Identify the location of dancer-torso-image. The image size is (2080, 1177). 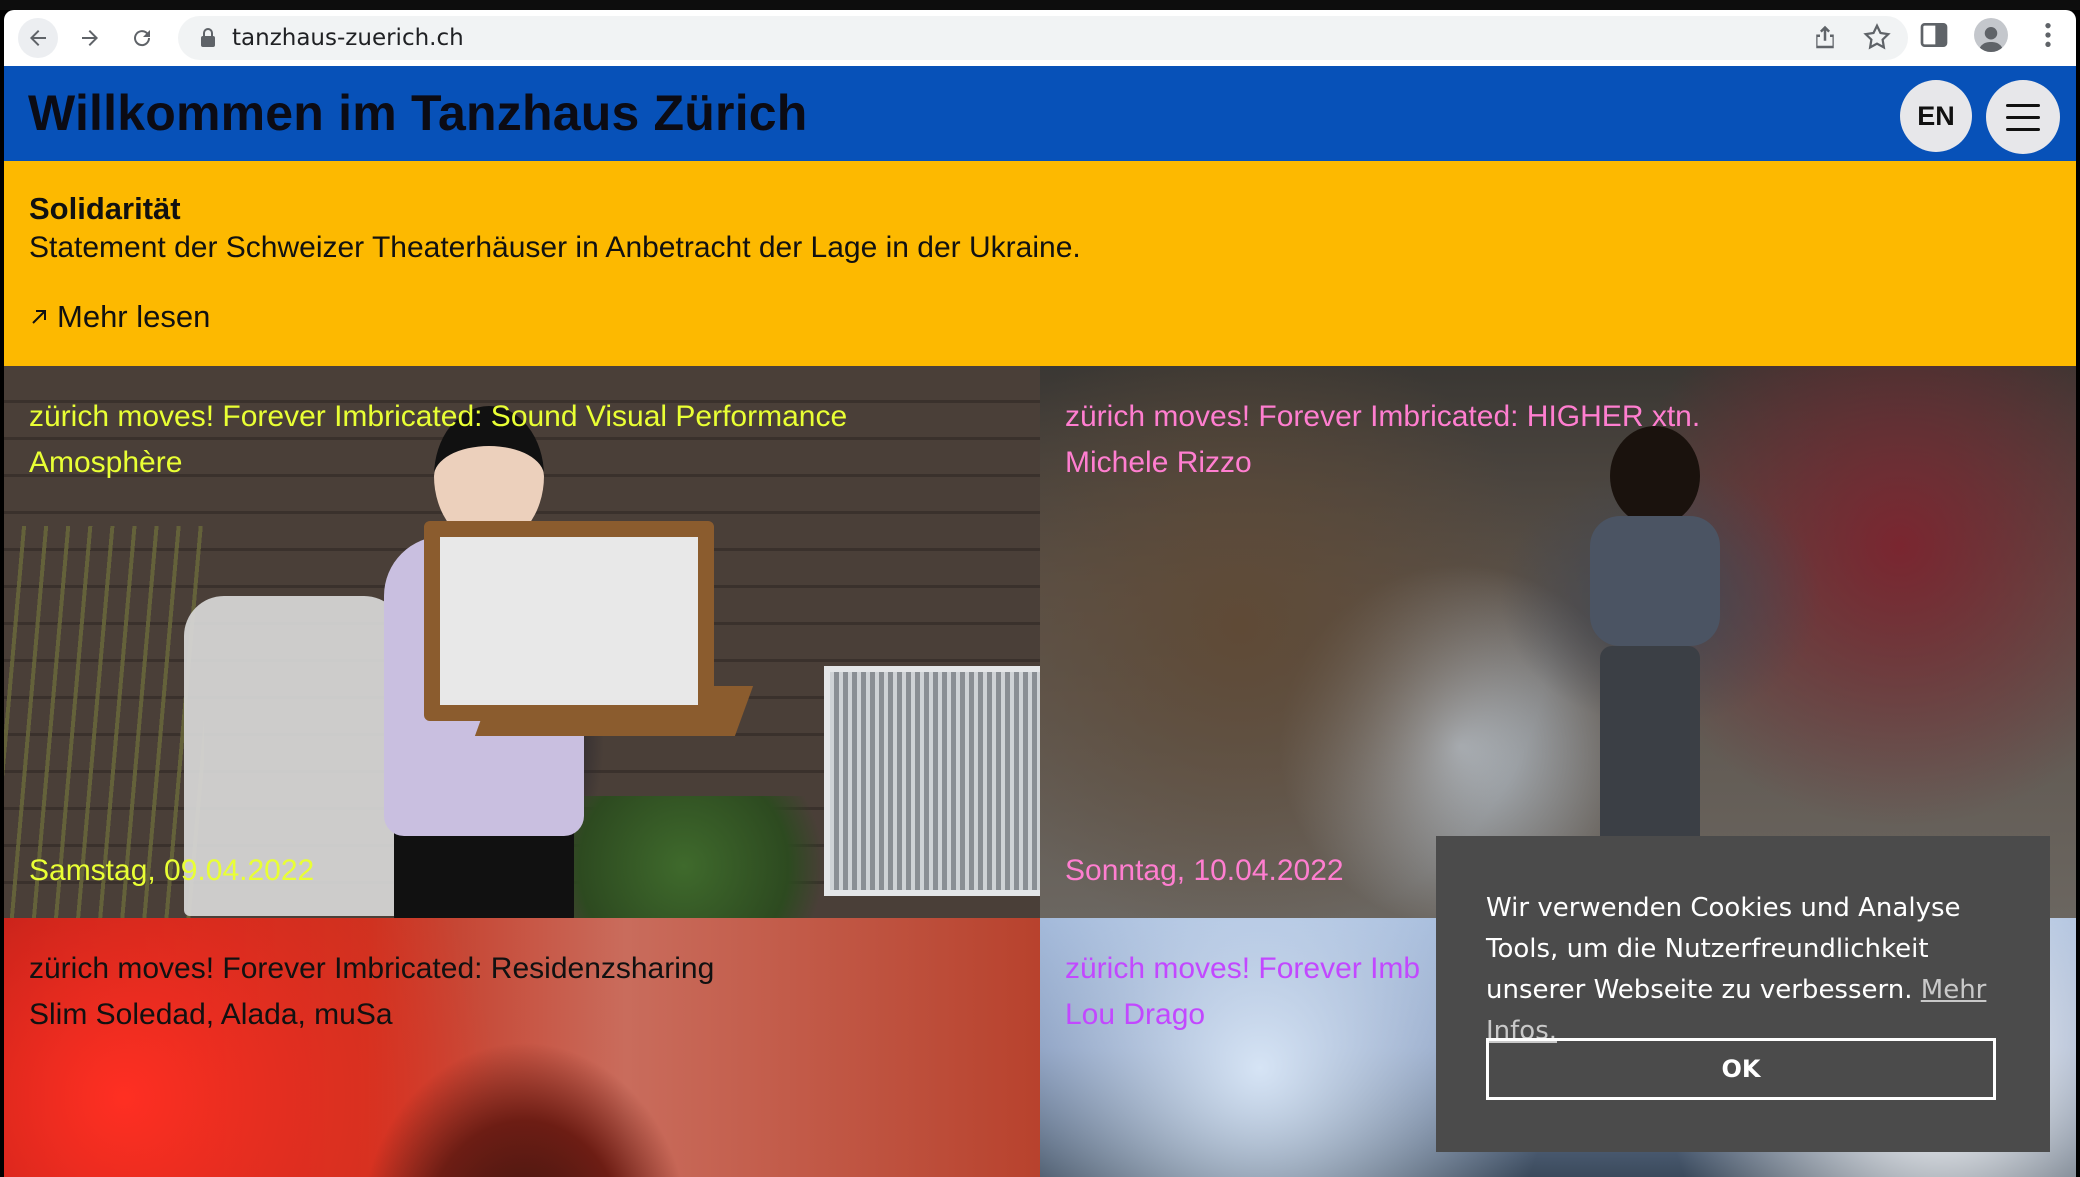
(1655, 581).